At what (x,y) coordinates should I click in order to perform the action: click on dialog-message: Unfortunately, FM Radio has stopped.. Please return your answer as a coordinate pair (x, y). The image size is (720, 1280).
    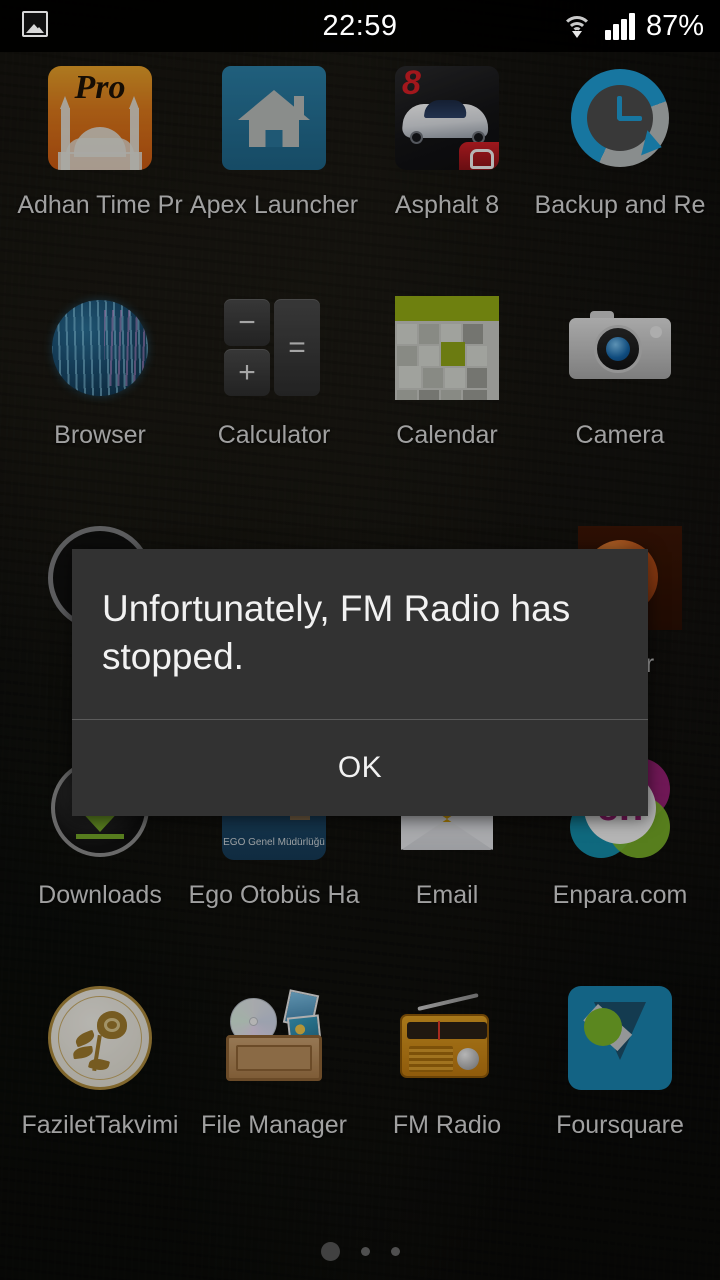
    Looking at the image, I should click on (336, 632).